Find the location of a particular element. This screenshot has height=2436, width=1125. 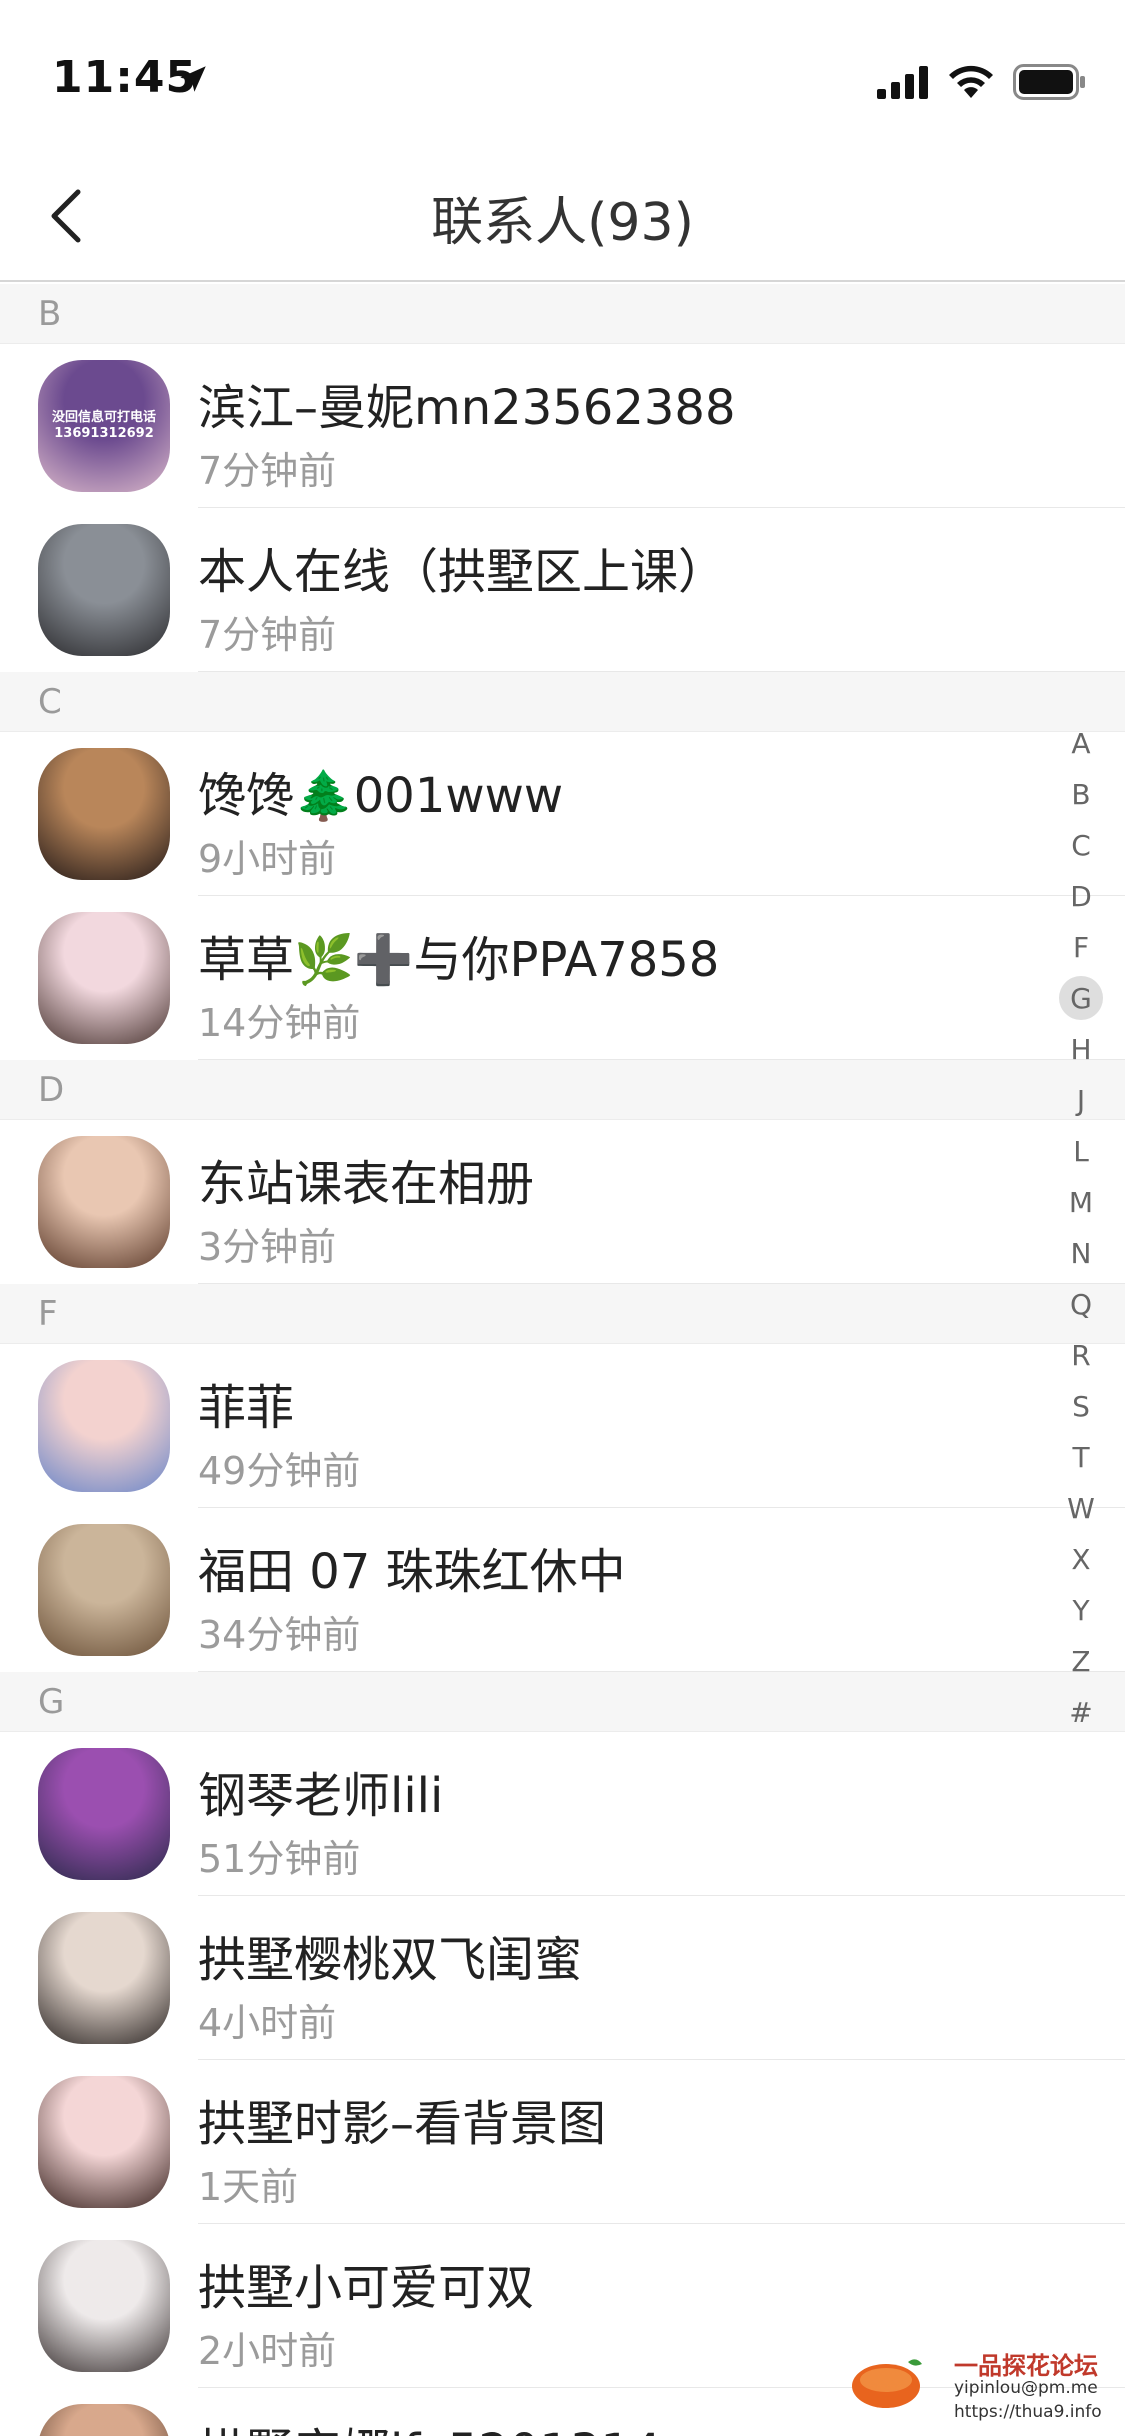

alphabet-index-label: G is located at coordinates (1081, 998).